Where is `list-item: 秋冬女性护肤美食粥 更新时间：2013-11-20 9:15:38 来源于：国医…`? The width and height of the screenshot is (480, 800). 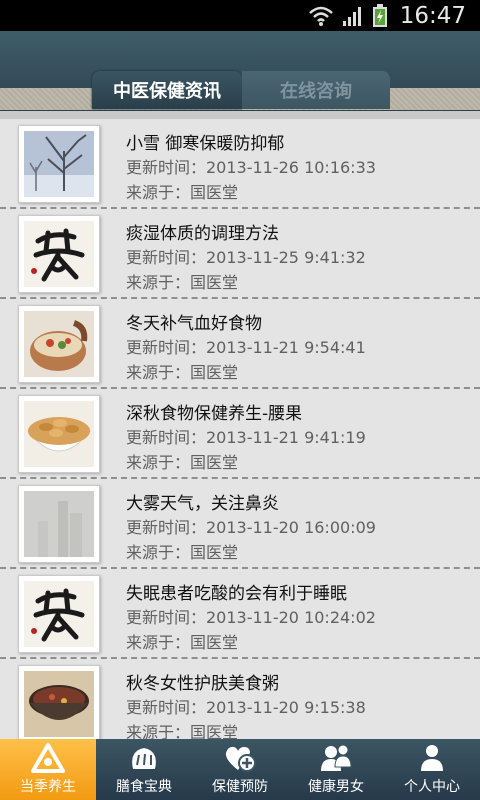
list-item: 秋冬女性护肤美食粥 更新时间：2013-11-20 9:15:38 来源于：国医… is located at coordinates (240, 699).